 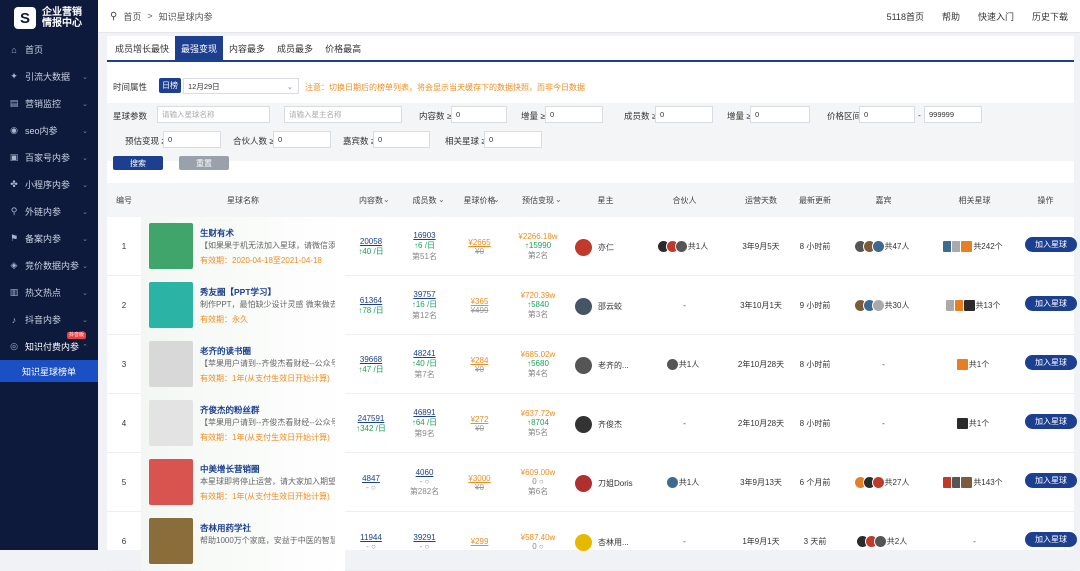 I want to click on est-input: 0, so click(x=192, y=139).